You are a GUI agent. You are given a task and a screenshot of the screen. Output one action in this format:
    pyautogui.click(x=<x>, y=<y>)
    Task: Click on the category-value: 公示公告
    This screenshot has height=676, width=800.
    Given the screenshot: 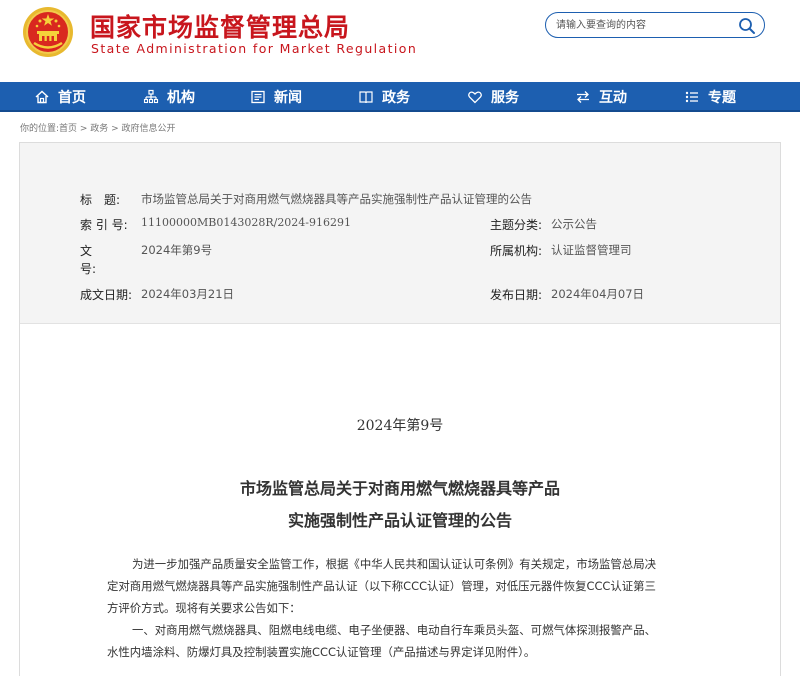 What is the action you would take?
    pyautogui.click(x=574, y=224)
    